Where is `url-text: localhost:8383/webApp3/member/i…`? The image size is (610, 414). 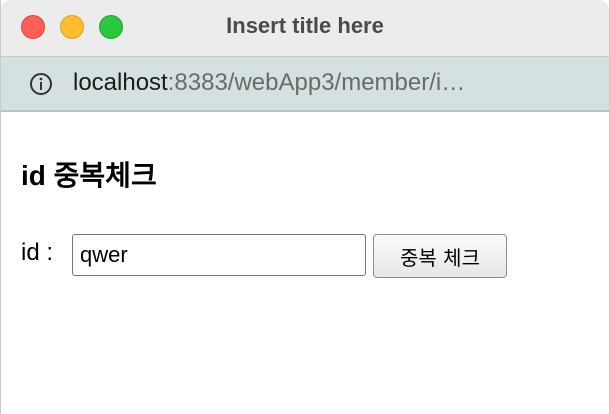 url-text: localhost:8383/webApp3/member/i… is located at coordinates (269, 83).